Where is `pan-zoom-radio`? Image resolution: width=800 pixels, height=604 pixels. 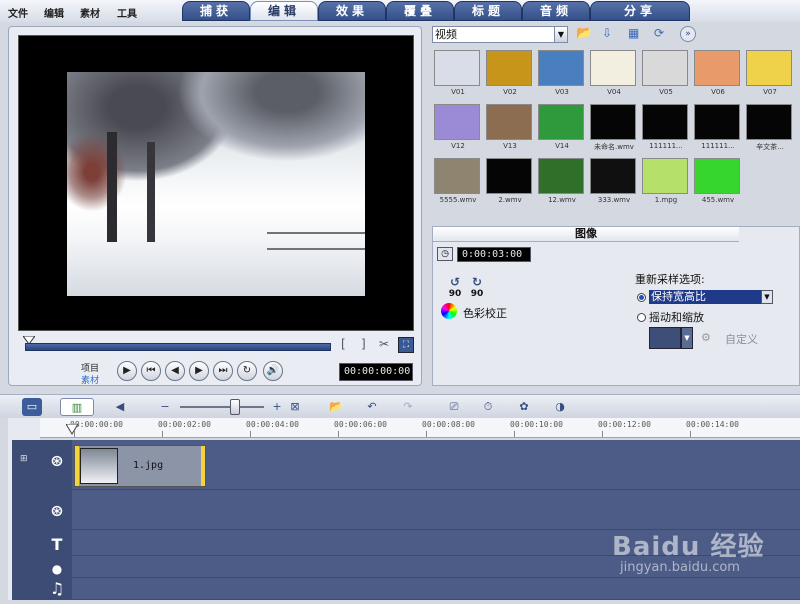
pan-zoom-radio is located at coordinates (641, 317).